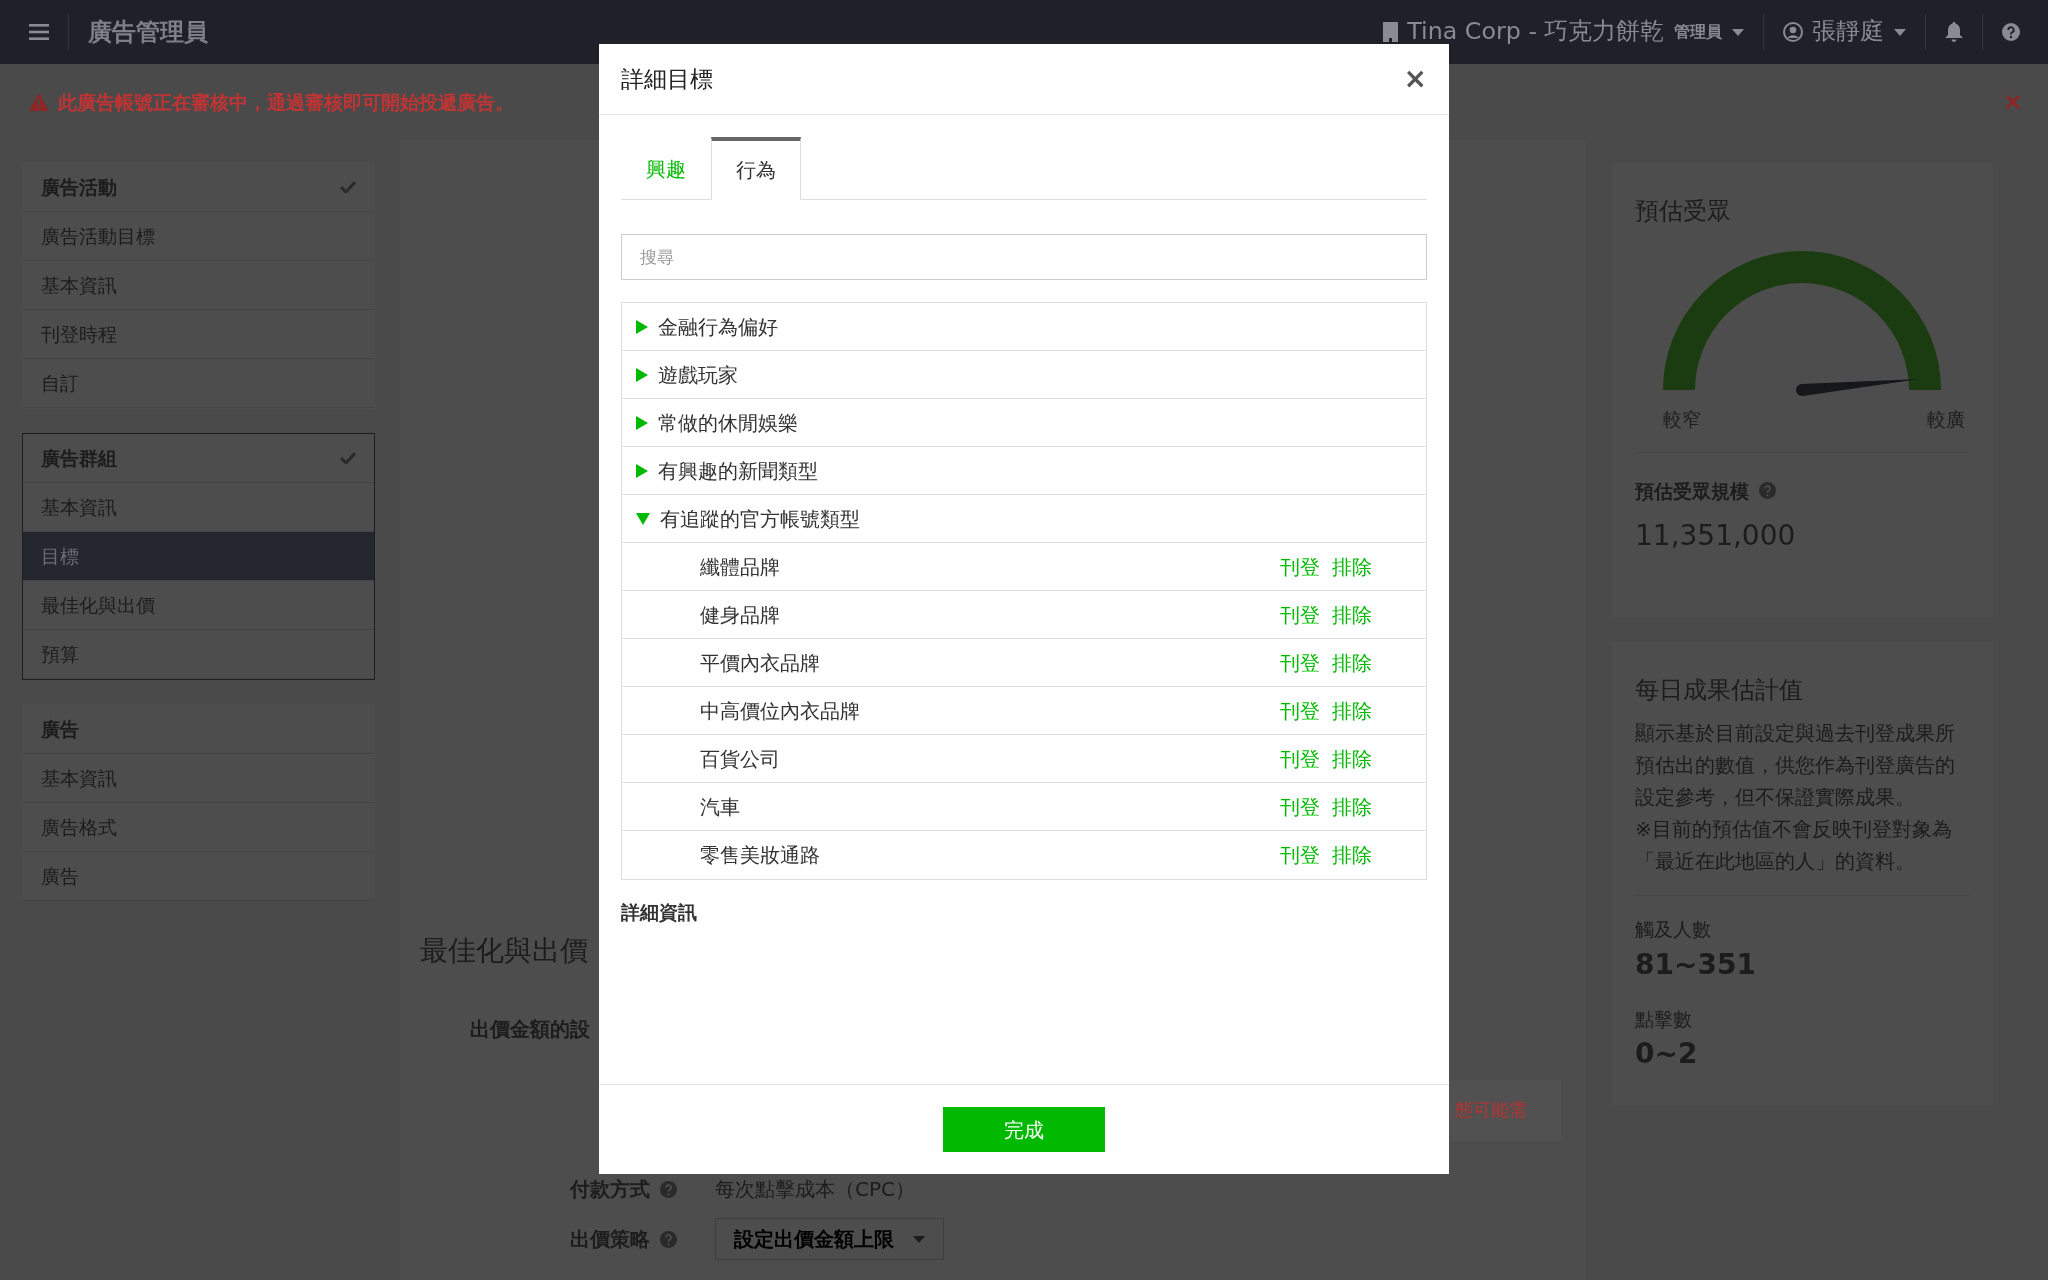 The height and width of the screenshot is (1280, 2048). Describe the element at coordinates (1536, 32) in the screenshot. I see `account-name: Tina Corp - 巧克力餅乾` at that location.